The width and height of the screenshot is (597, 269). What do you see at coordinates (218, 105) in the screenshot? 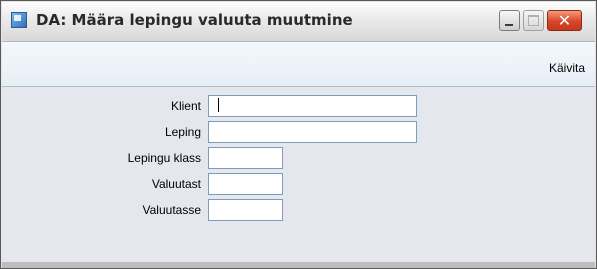
I see `text-cursor` at bounding box center [218, 105].